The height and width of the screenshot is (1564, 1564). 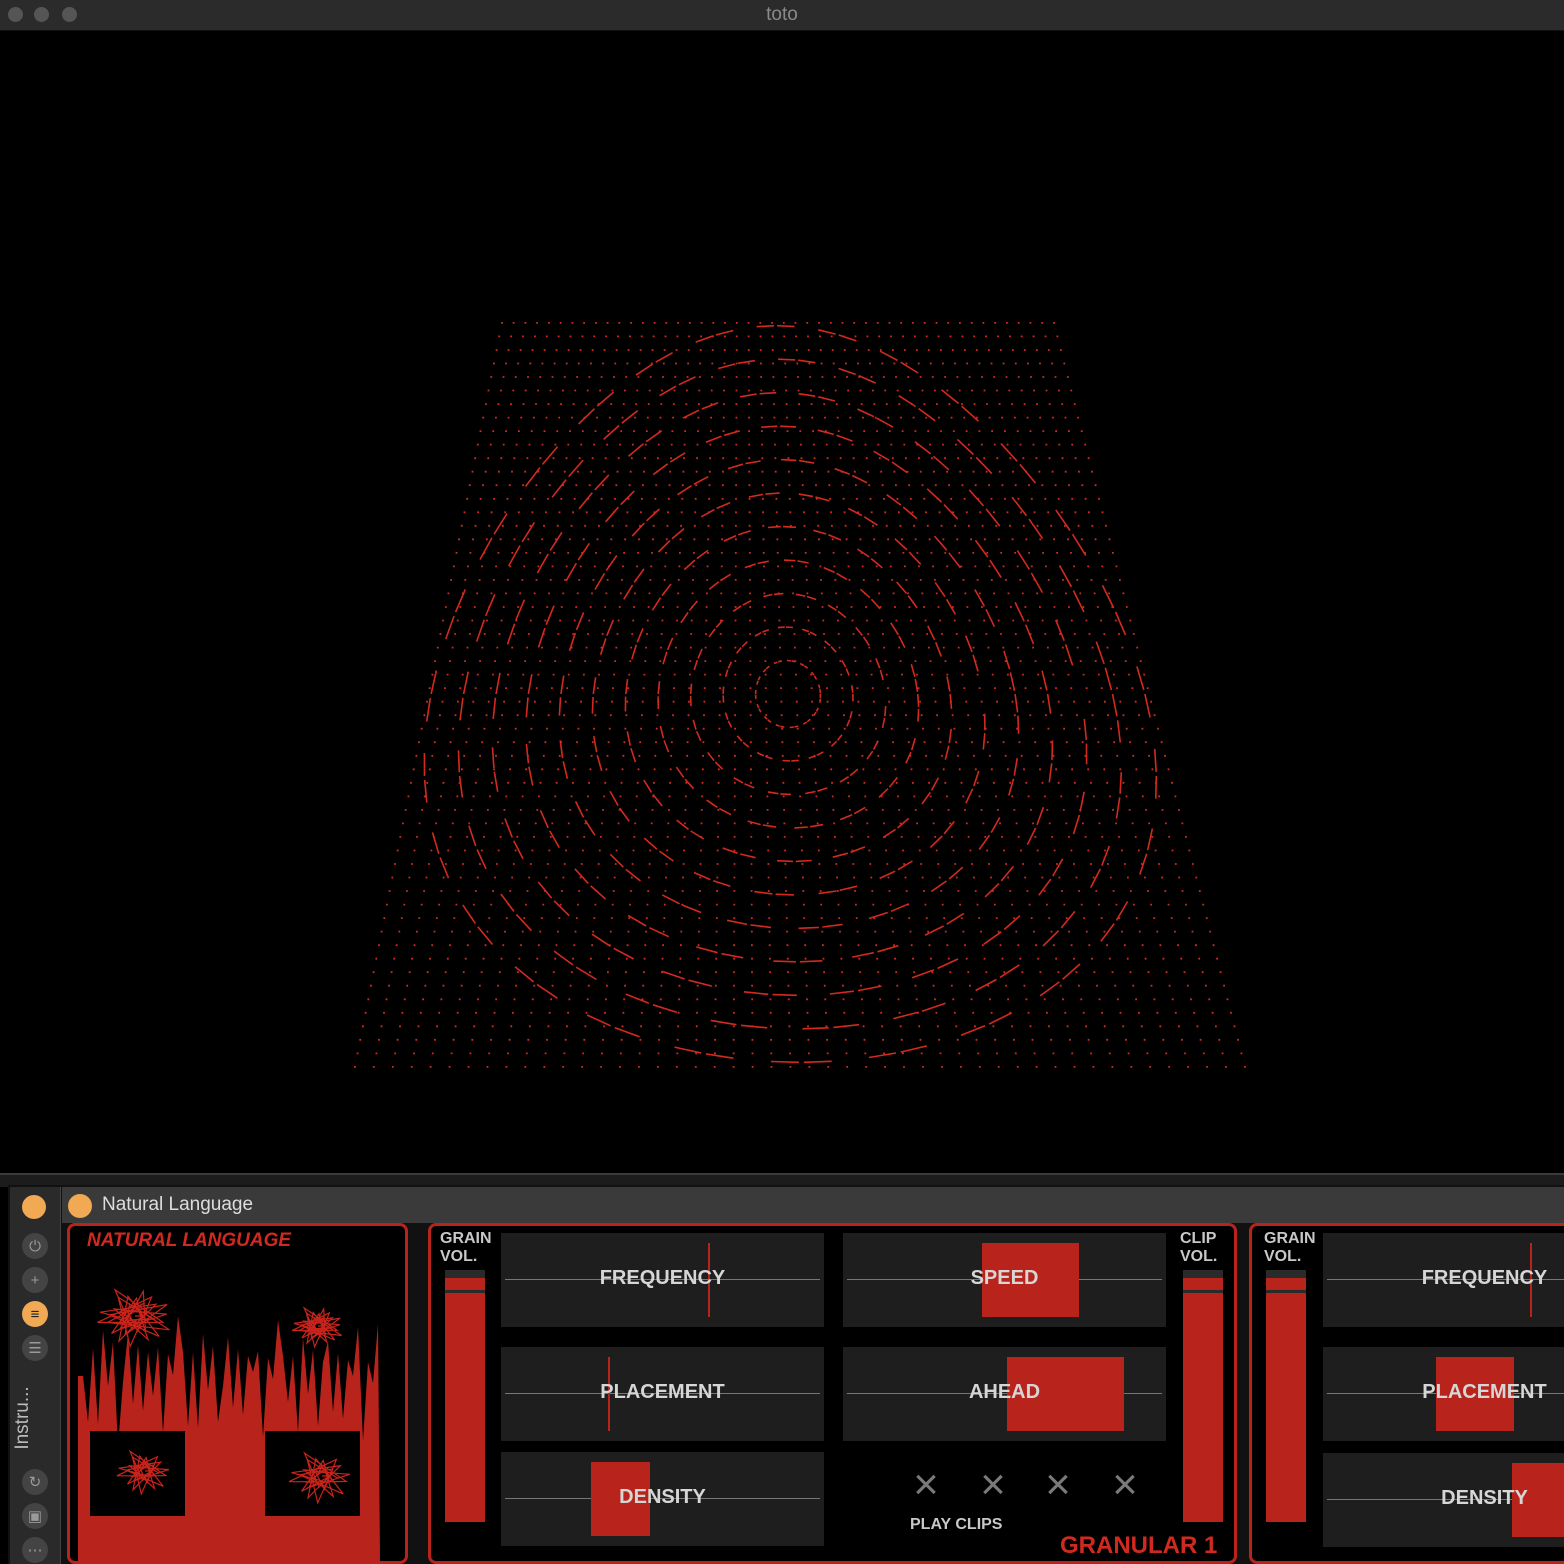 I want to click on clip-vol-fill, so click(x=1203, y=1399).